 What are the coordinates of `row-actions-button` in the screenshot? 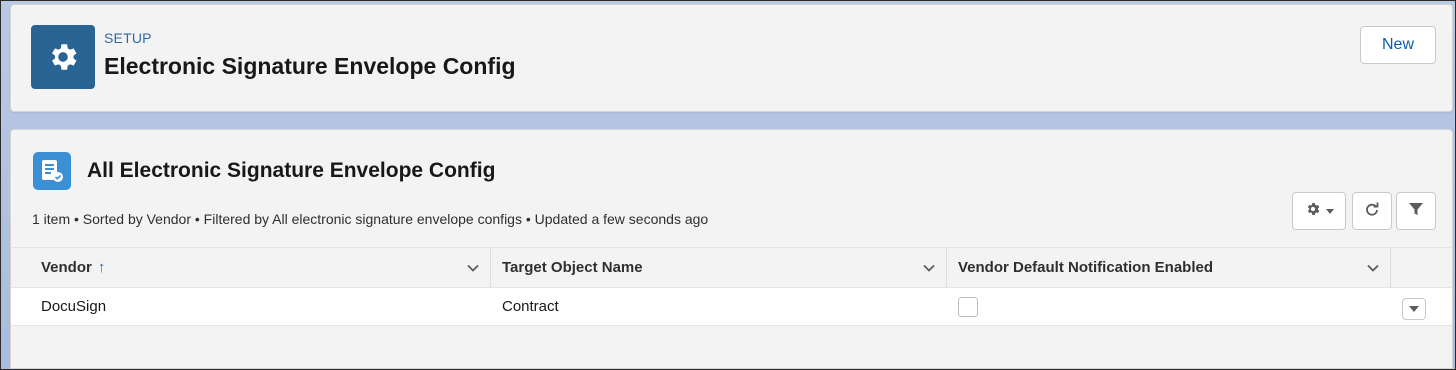 It's located at (1414, 309).